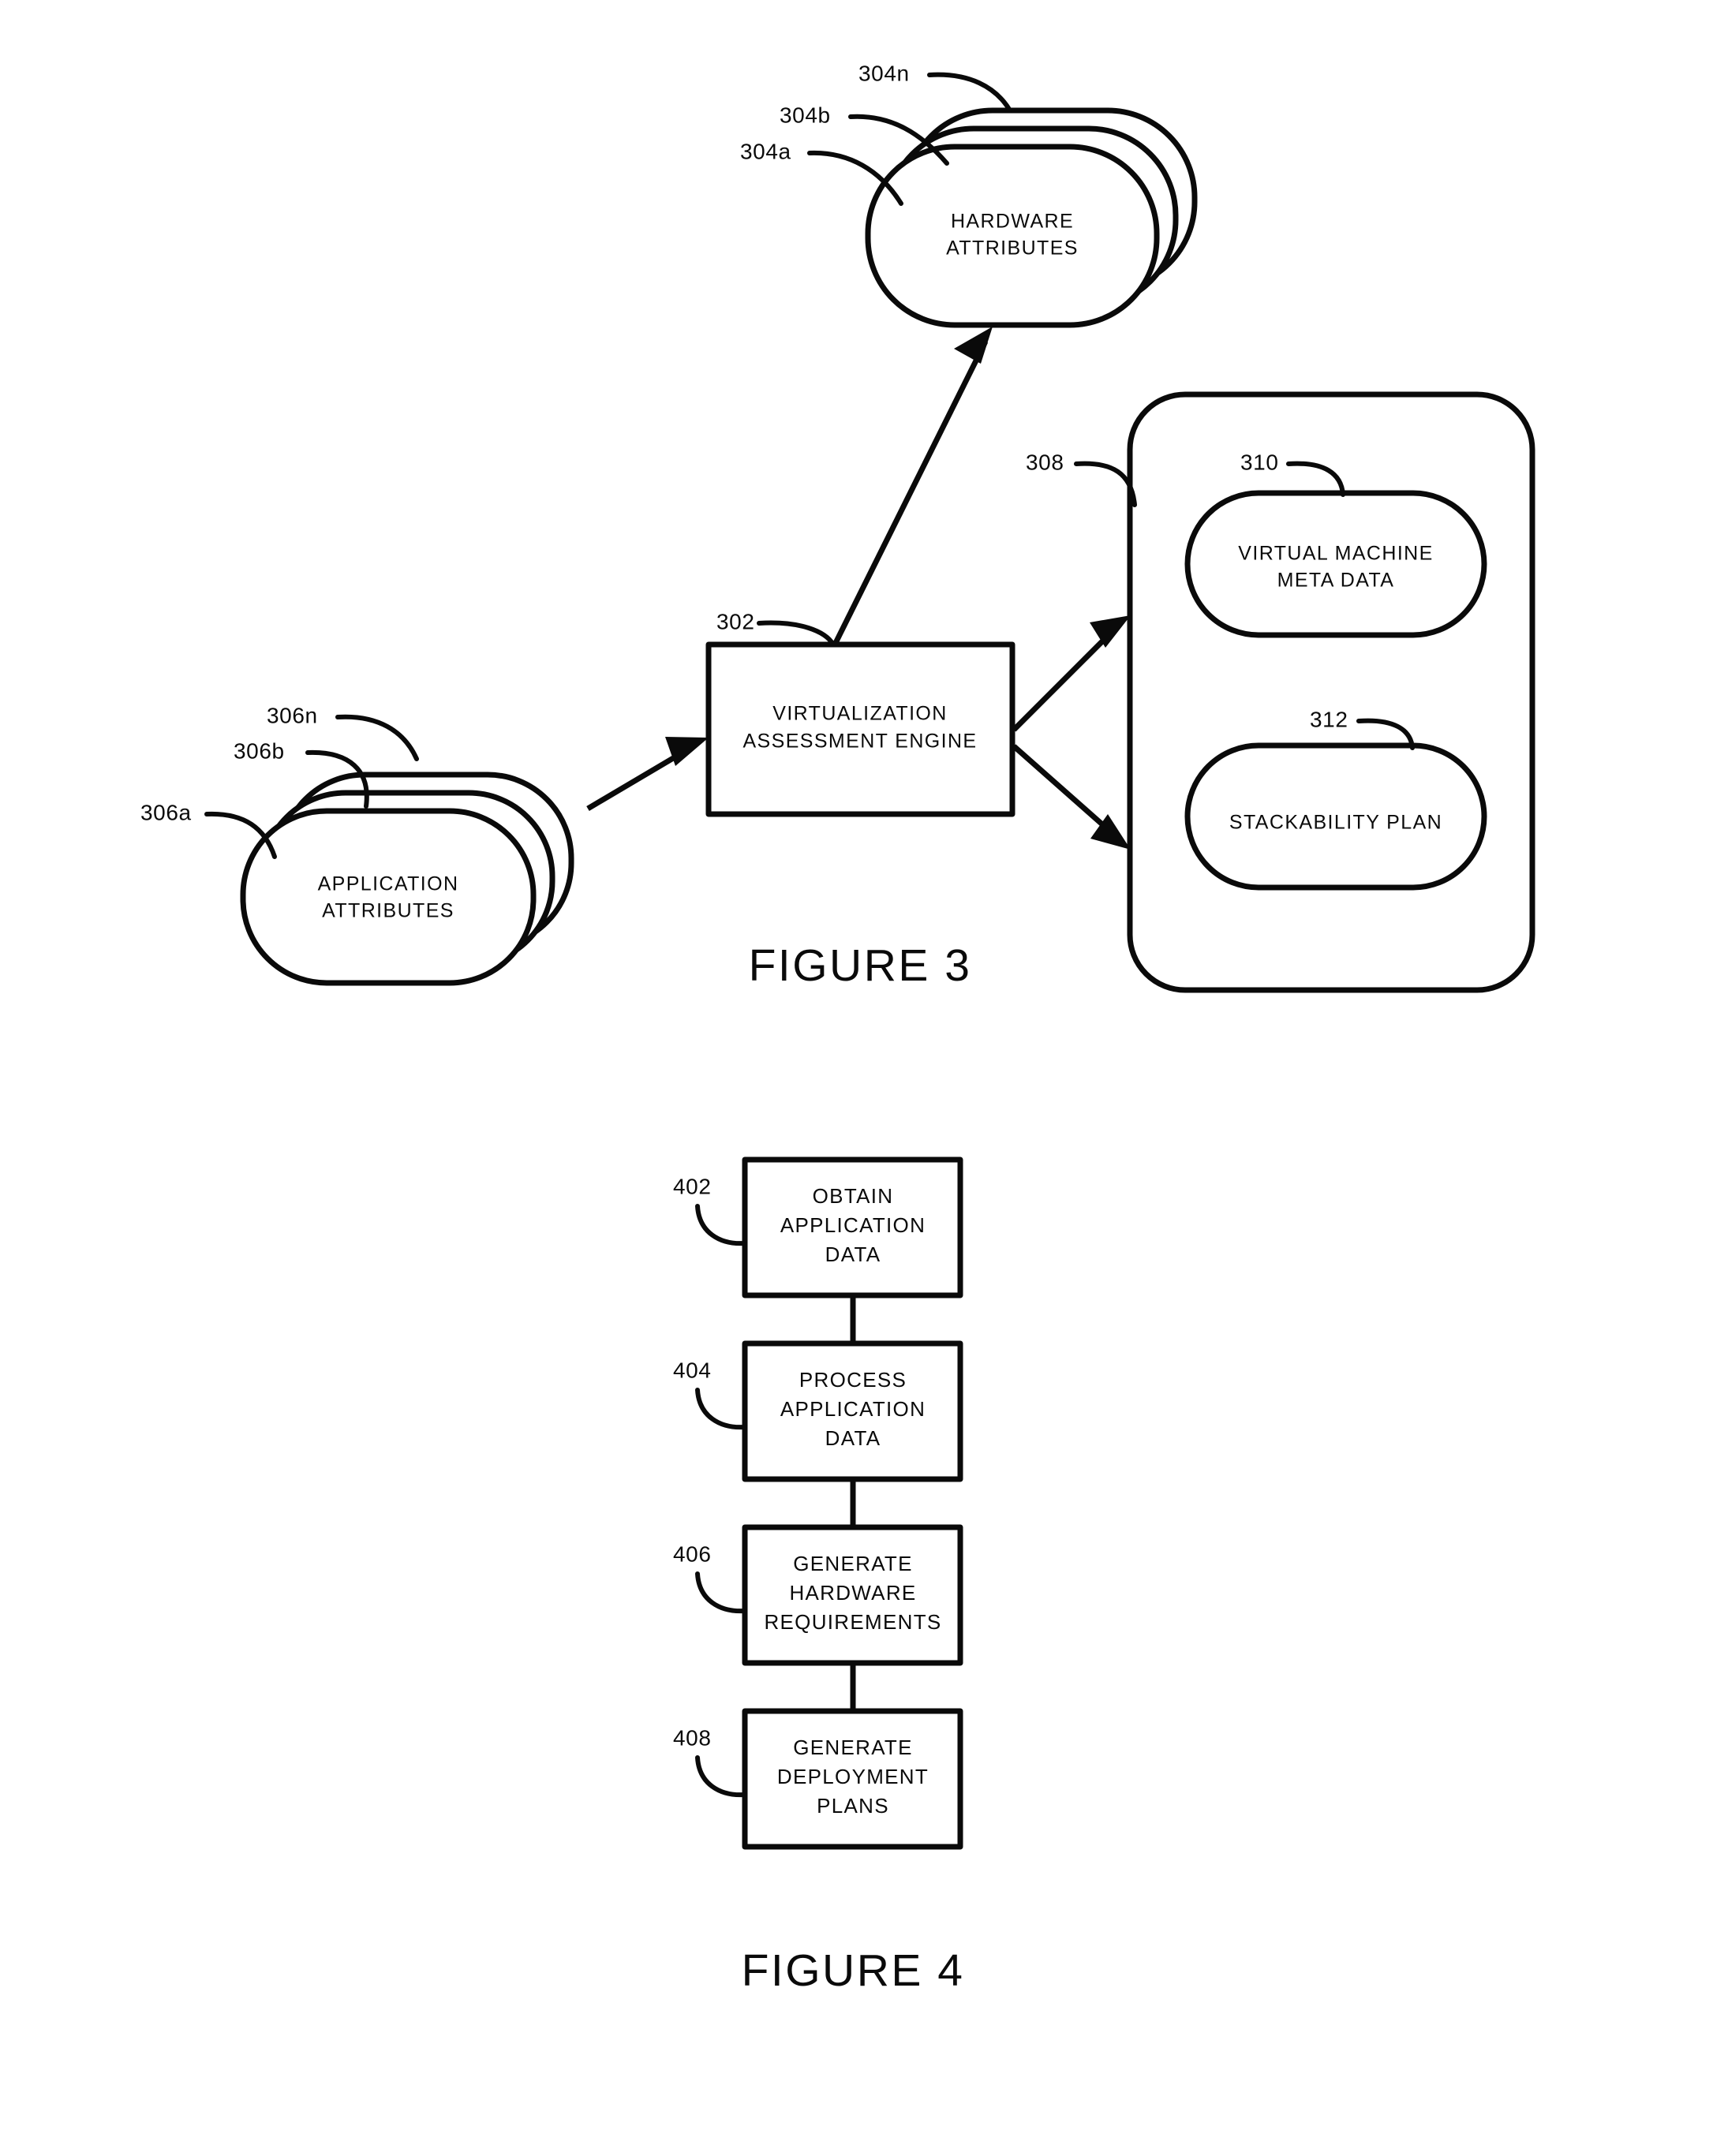  What do you see at coordinates (1331, 692) in the screenshot?
I see `output-container-box` at bounding box center [1331, 692].